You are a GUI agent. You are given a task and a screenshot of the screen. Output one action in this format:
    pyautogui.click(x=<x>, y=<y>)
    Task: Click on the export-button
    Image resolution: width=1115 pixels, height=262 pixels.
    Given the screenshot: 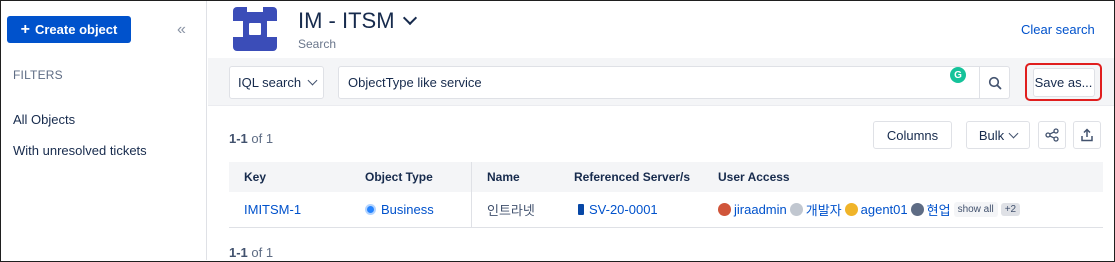 What is the action you would take?
    pyautogui.click(x=1087, y=135)
    